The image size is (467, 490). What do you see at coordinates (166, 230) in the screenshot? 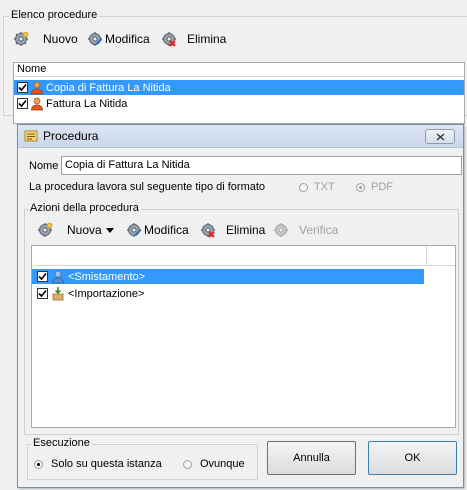
I see `edit-action-label: Modifica` at bounding box center [166, 230].